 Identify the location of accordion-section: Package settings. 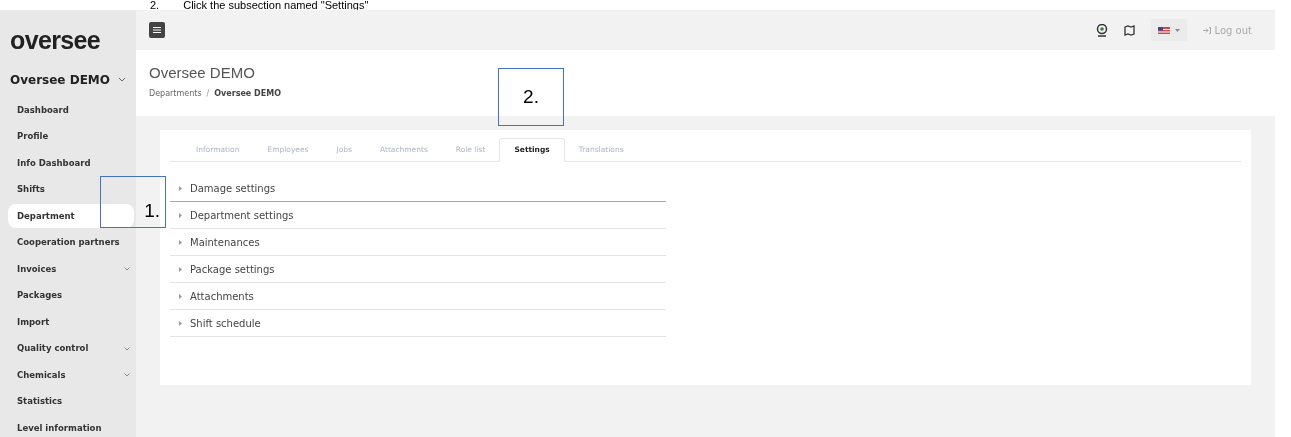
(418, 269).